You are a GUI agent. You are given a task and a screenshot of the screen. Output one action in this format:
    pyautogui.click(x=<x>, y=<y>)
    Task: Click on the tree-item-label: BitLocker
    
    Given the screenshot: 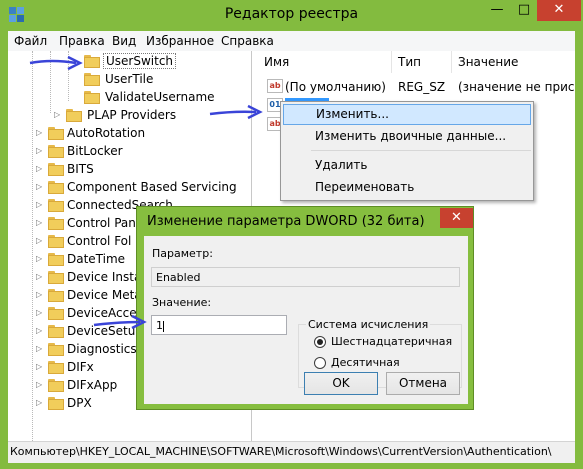 What is the action you would take?
    pyautogui.click(x=95, y=151)
    